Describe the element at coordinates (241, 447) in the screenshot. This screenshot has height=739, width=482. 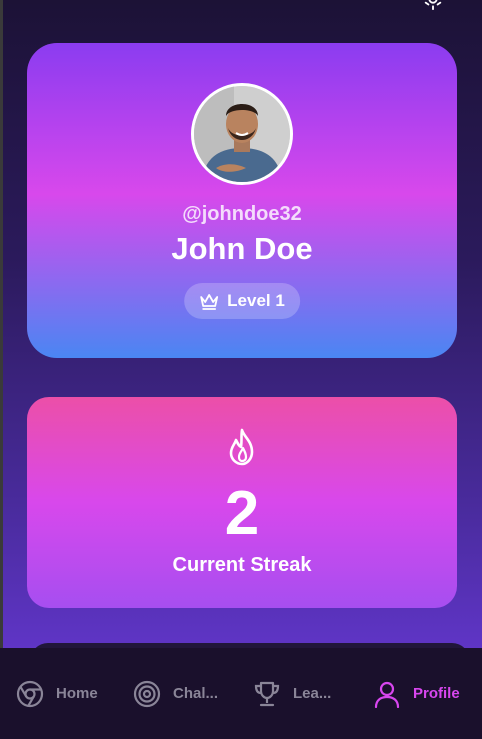
I see `flame-icon` at that location.